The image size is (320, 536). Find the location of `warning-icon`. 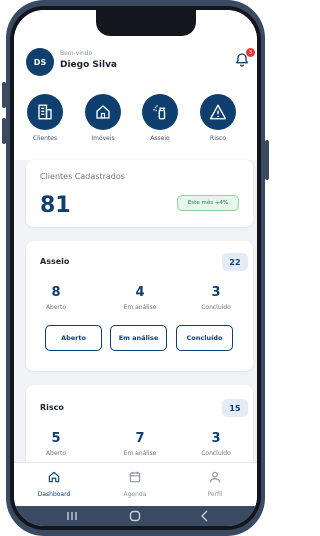

warning-icon is located at coordinates (218, 112).